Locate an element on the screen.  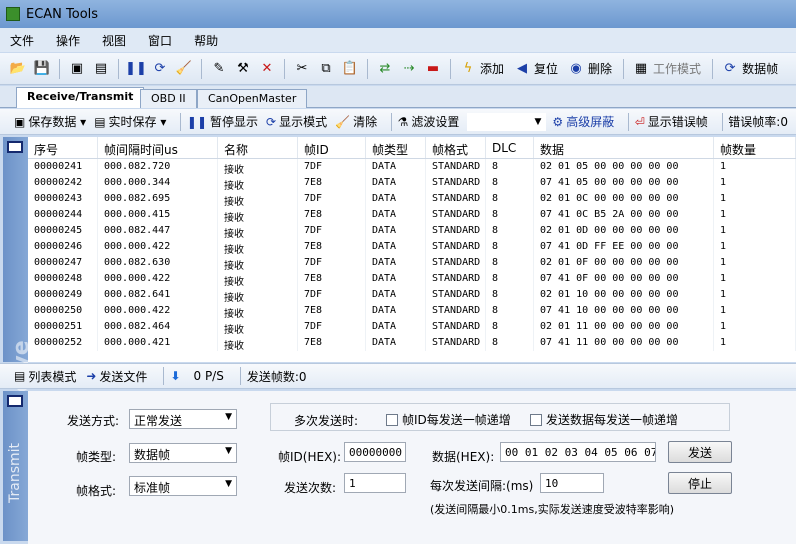
frame-format-select: 标准帧 ▼ is located at coordinates (183, 486).